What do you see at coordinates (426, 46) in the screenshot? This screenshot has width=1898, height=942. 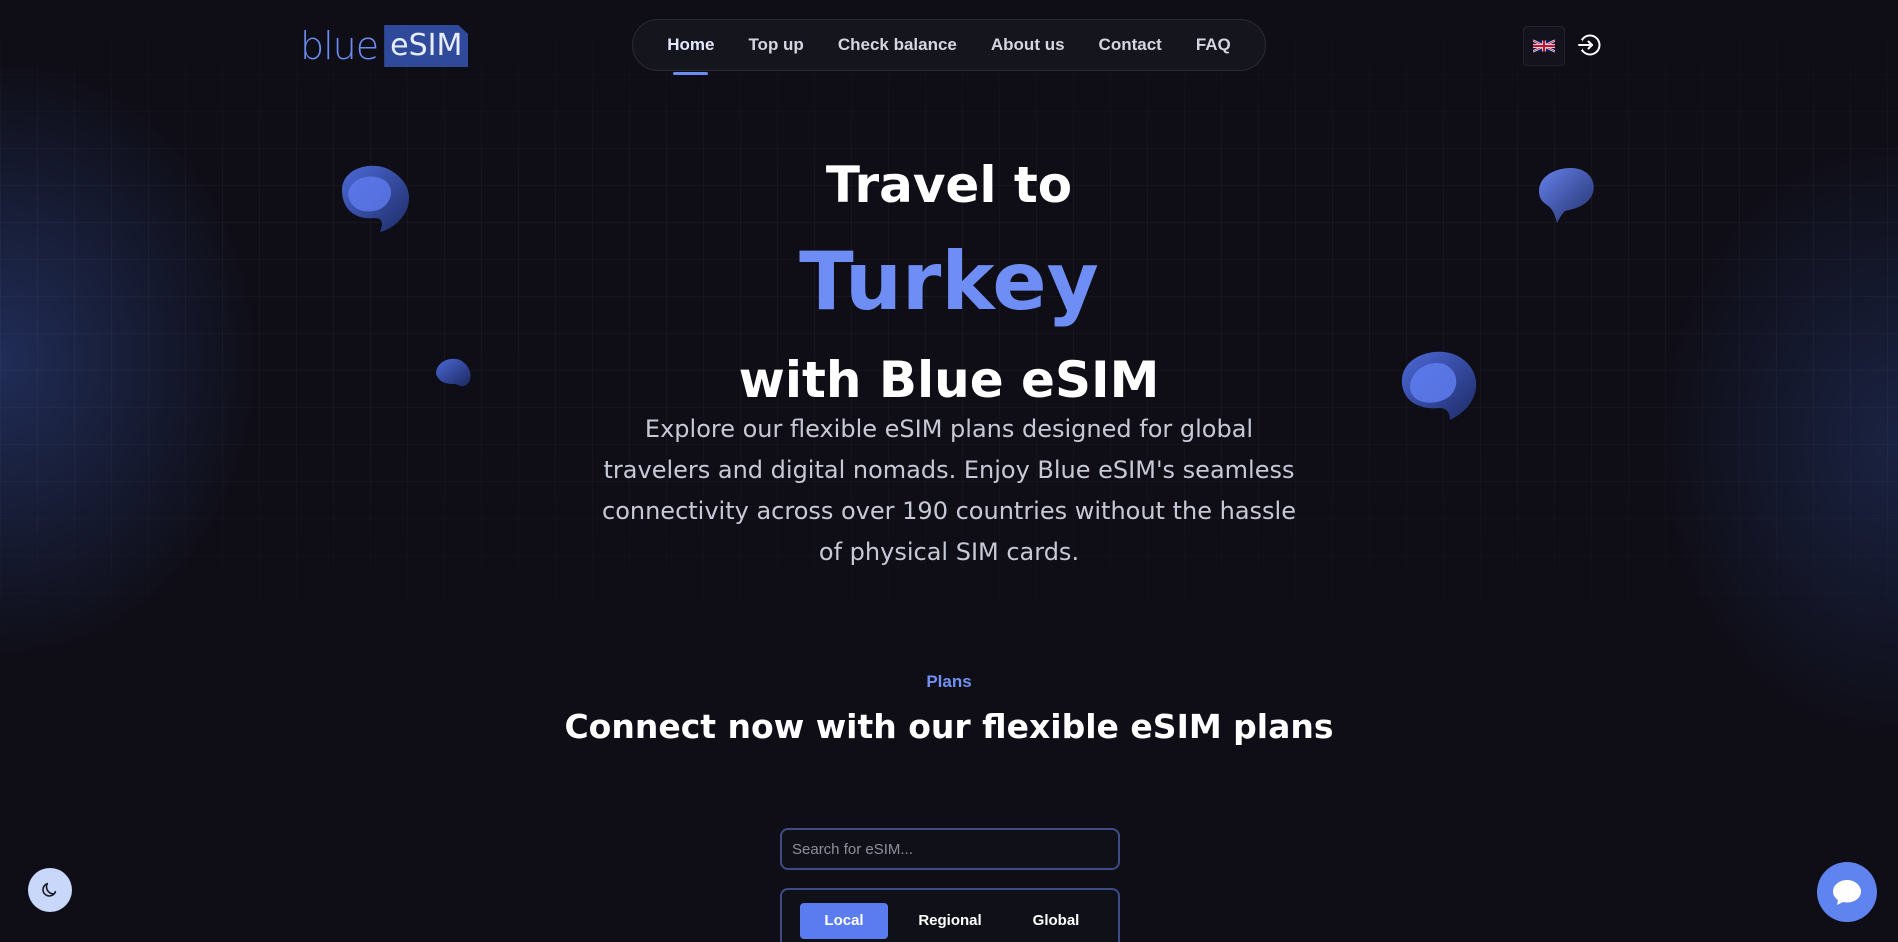 I see `logo-text-esim: eSIM` at bounding box center [426, 46].